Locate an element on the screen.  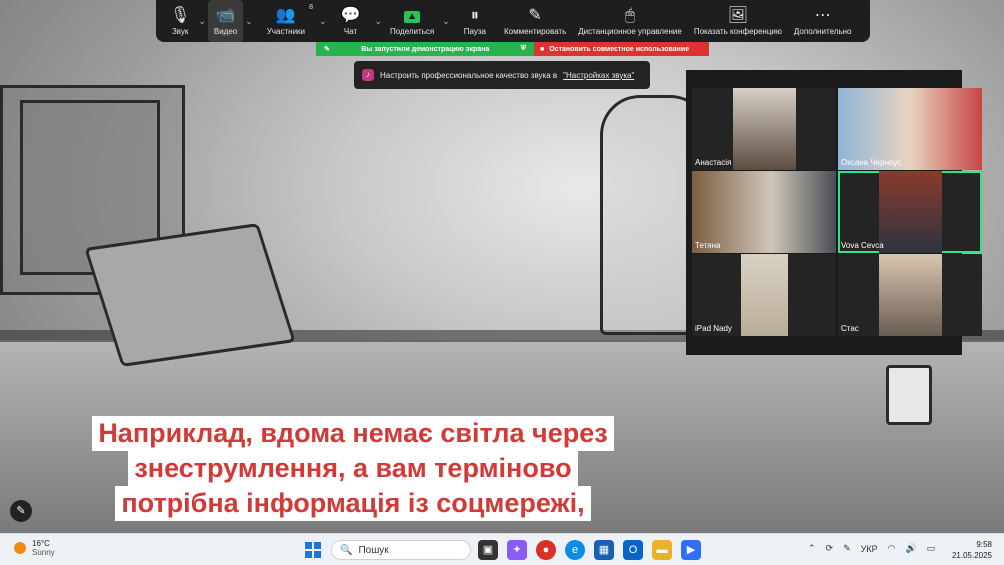
sharing-indicator-icon: ✎ is located at coordinates (327, 49).